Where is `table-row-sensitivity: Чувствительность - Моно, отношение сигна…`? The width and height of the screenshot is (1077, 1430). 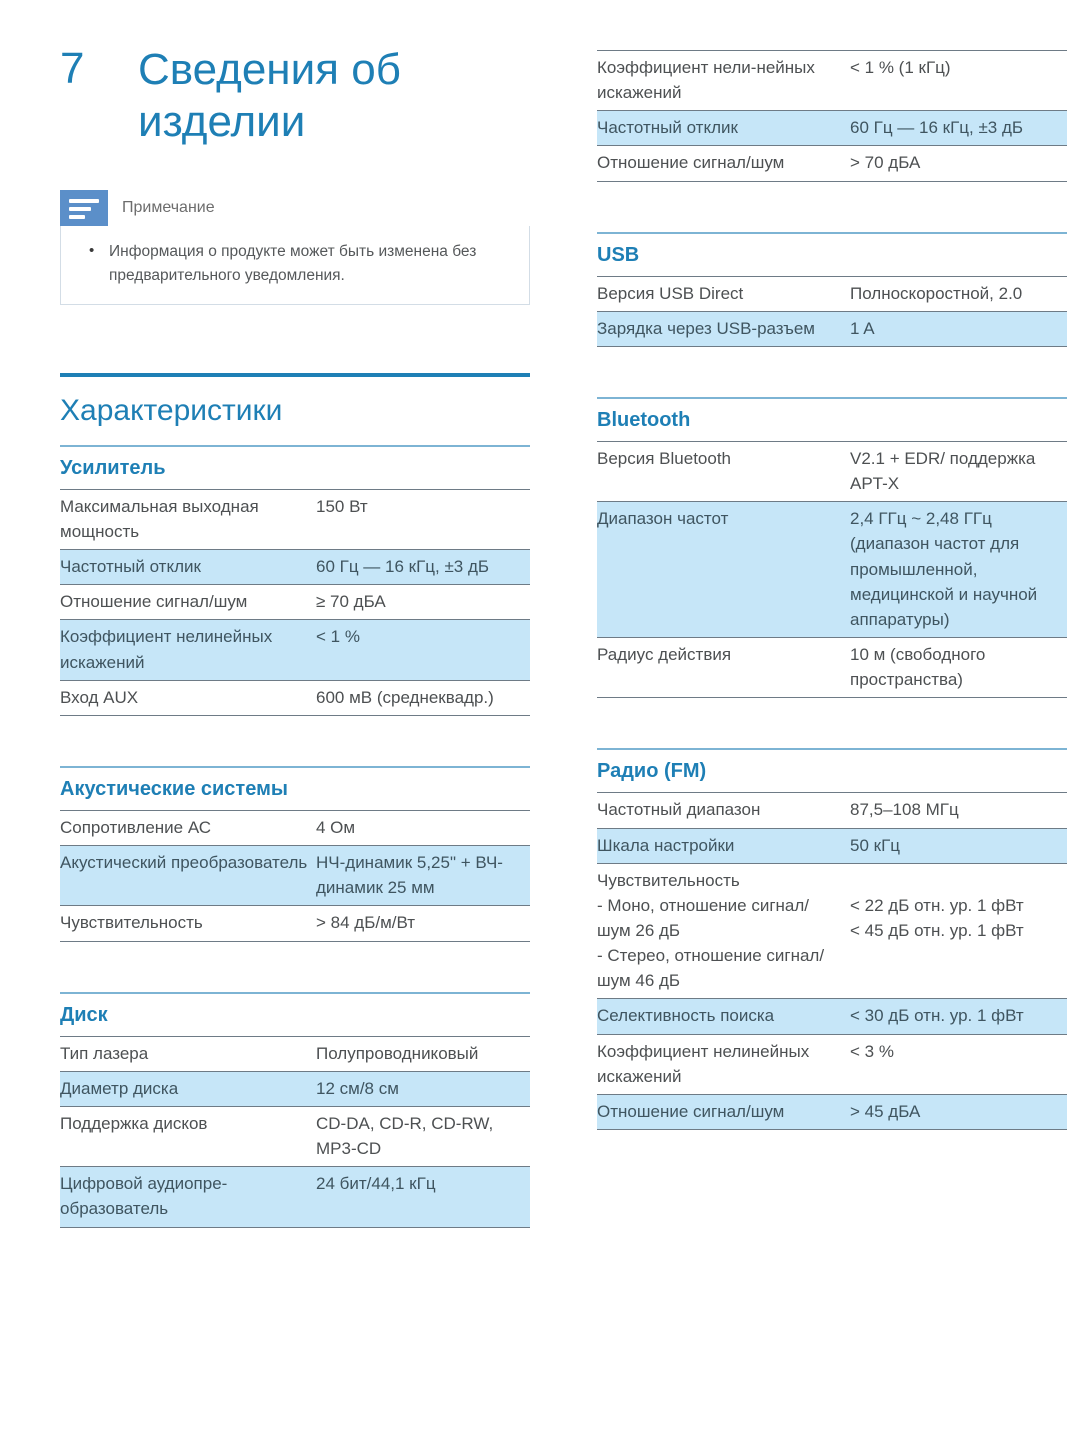 table-row-sensitivity: Чувствительность - Моно, отношение сигна… is located at coordinates (832, 931).